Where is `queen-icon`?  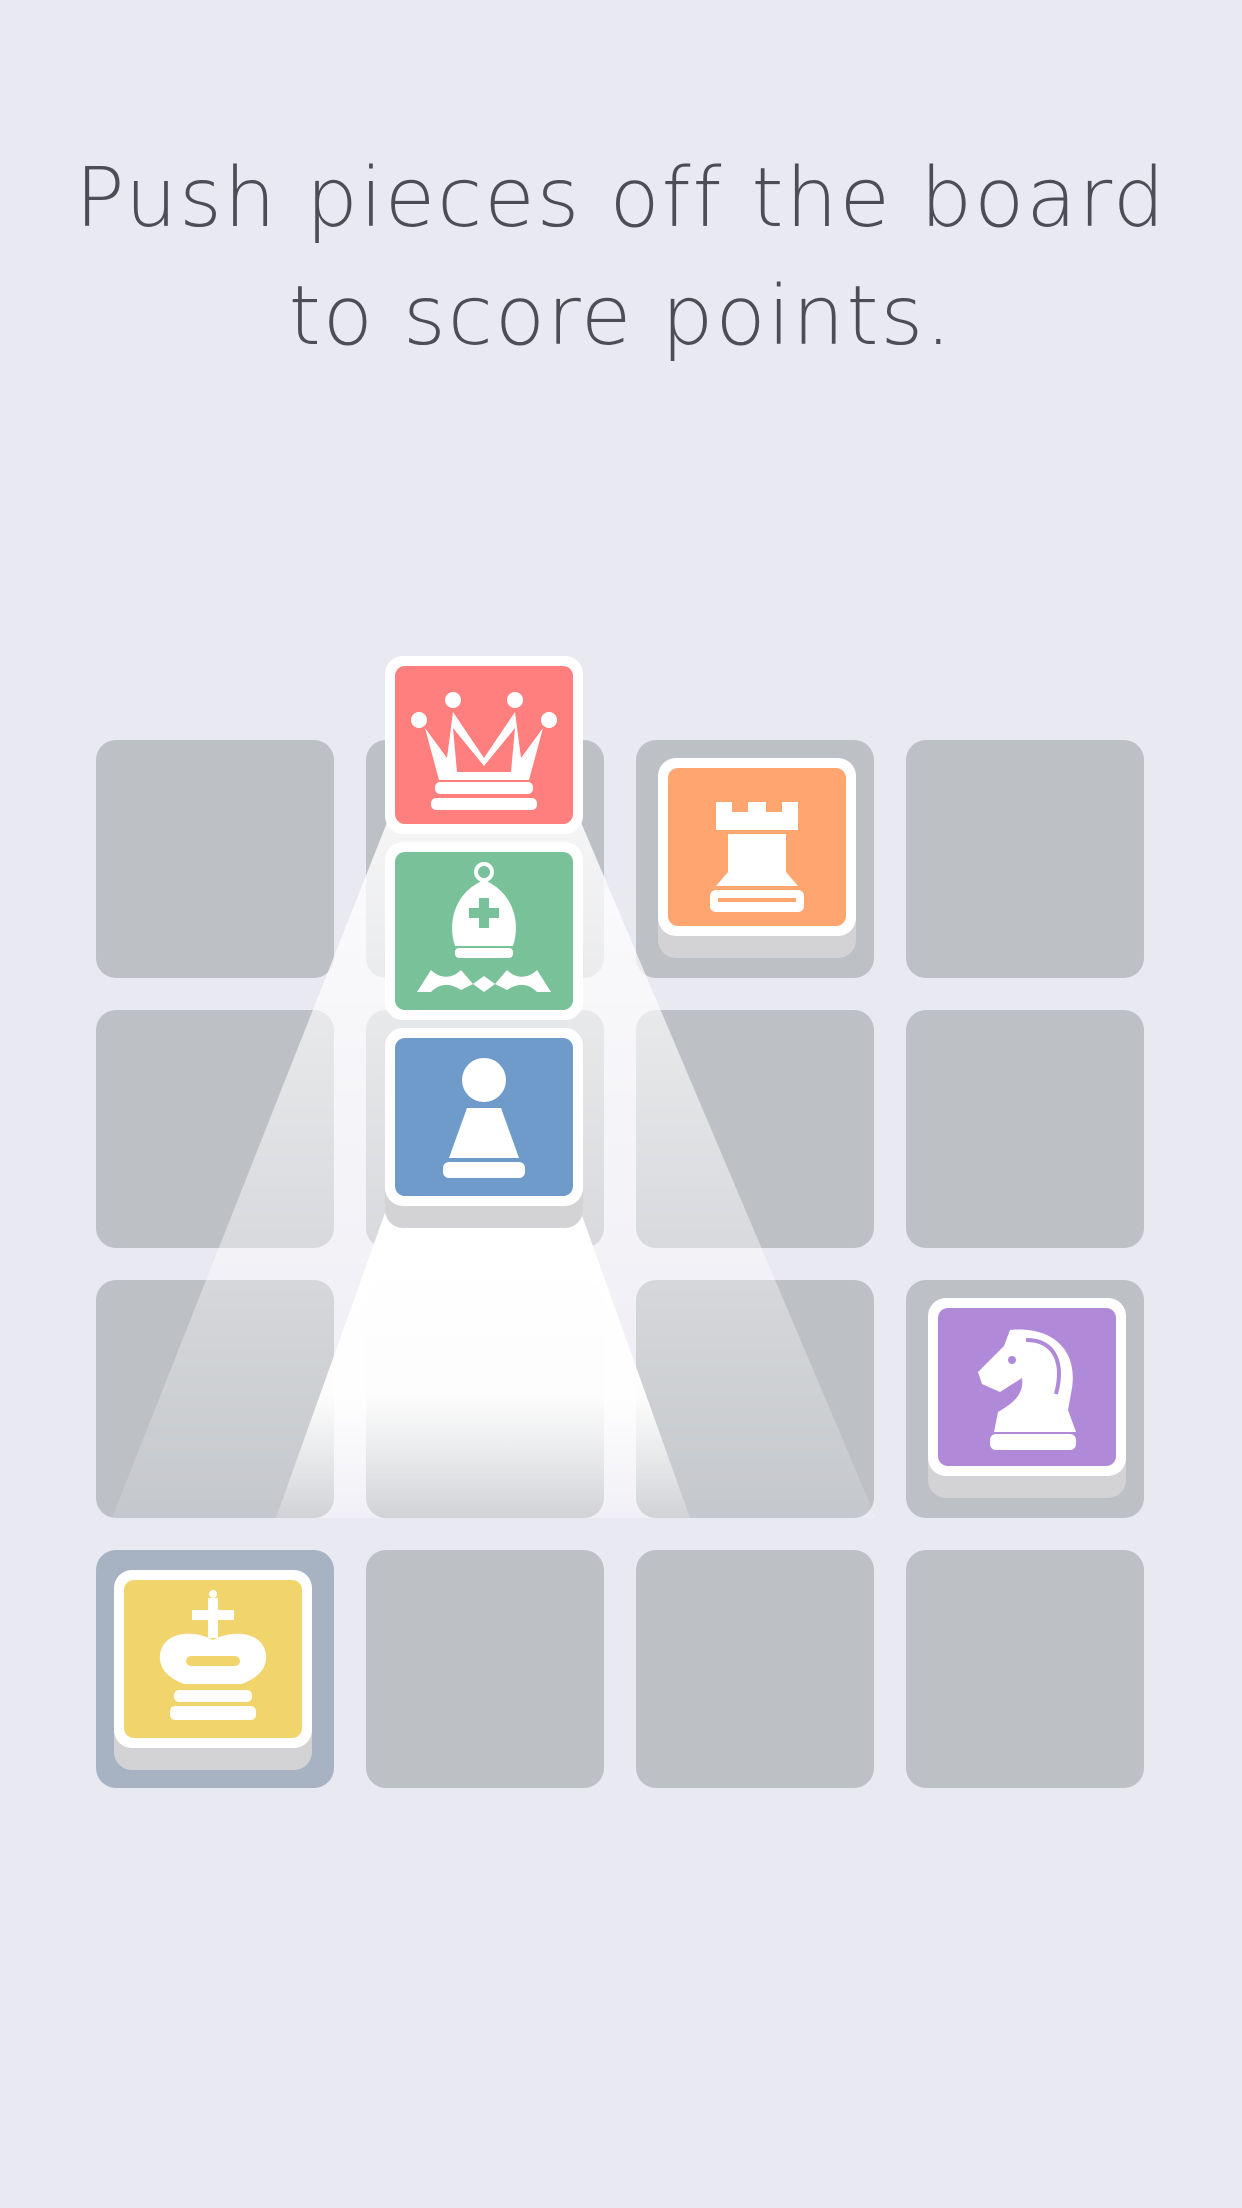
queen-icon is located at coordinates (484, 751).